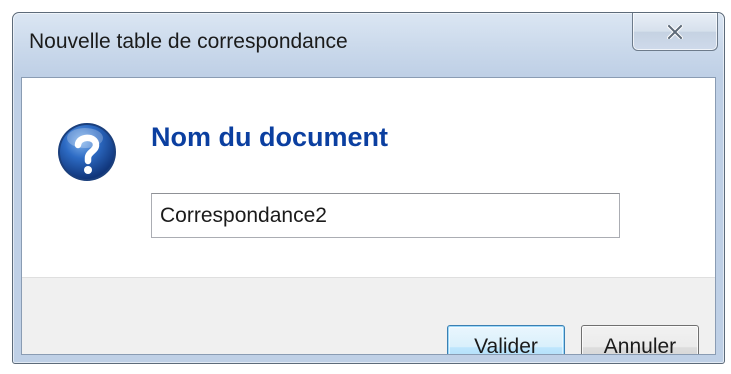  What do you see at coordinates (87, 152) in the screenshot?
I see `question-icon` at bounding box center [87, 152].